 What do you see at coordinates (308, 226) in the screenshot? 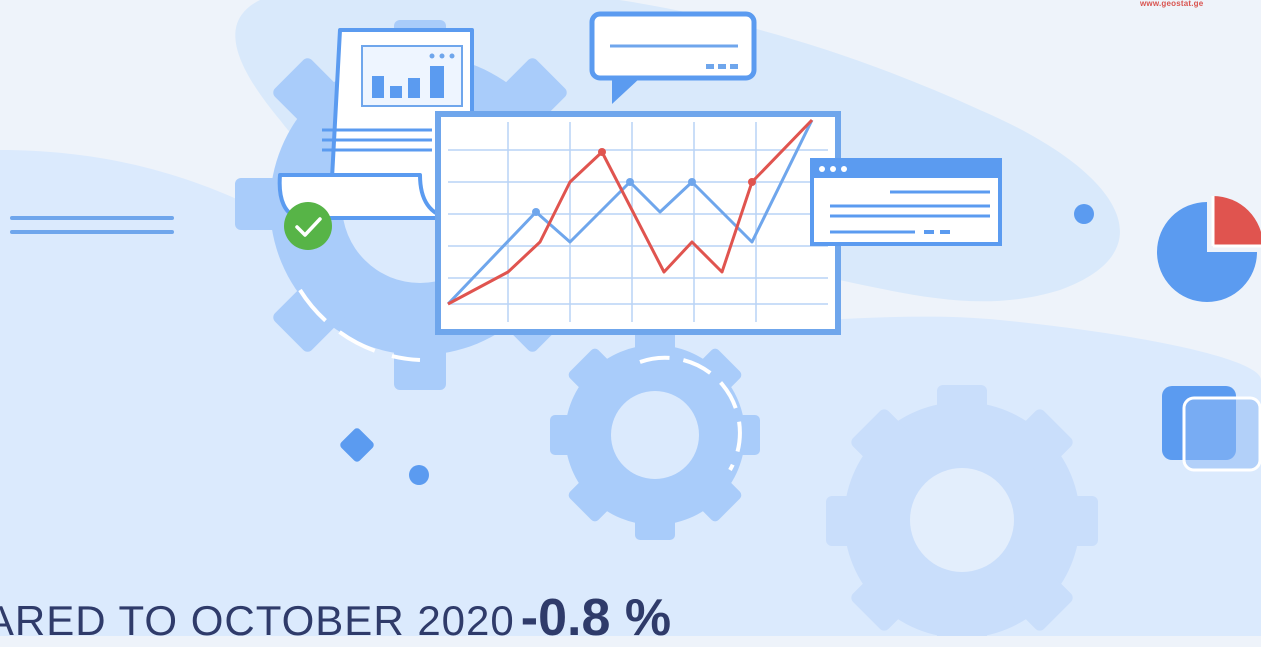
I see `check-icon` at bounding box center [308, 226].